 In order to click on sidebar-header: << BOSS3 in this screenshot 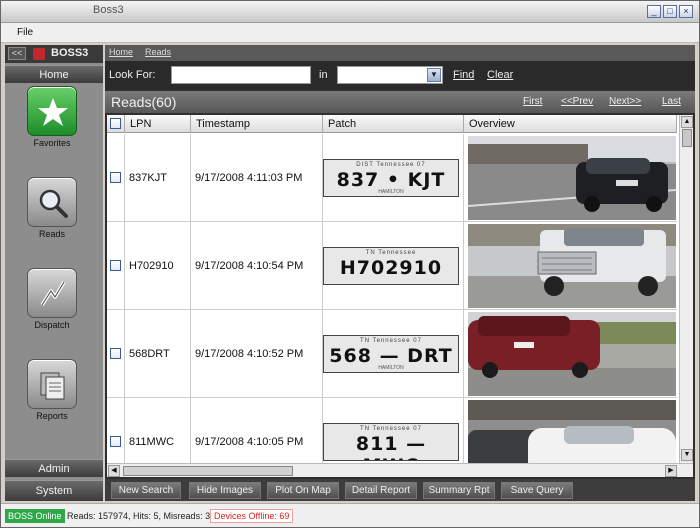, I will do `click(54, 54)`.